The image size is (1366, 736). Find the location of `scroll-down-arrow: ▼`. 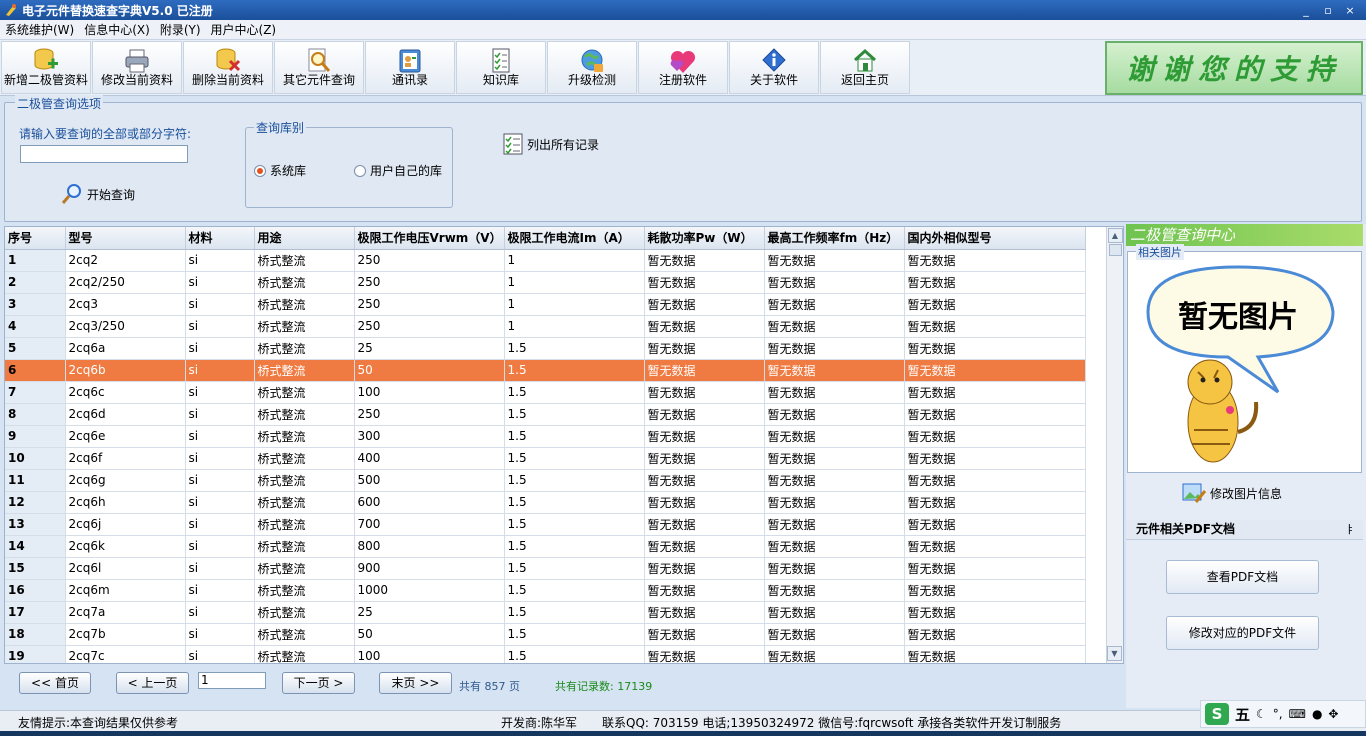

scroll-down-arrow: ▼ is located at coordinates (1114, 653).